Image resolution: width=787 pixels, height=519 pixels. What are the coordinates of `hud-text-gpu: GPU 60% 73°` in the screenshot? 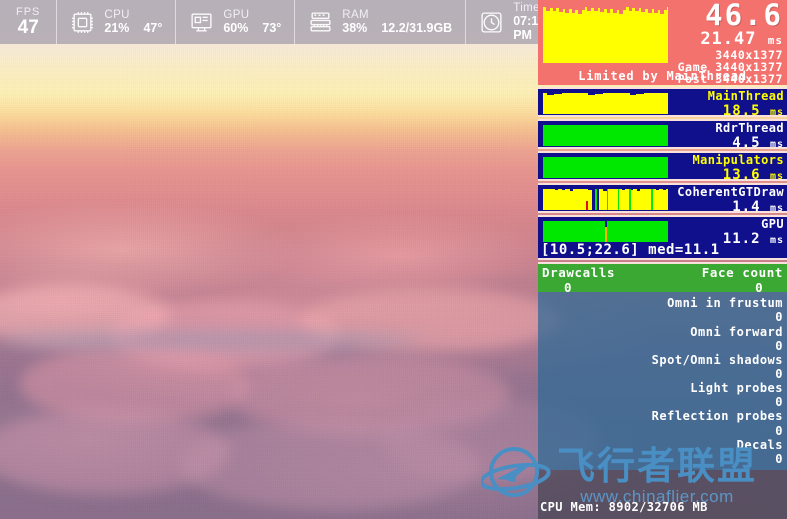 It's located at (252, 22).